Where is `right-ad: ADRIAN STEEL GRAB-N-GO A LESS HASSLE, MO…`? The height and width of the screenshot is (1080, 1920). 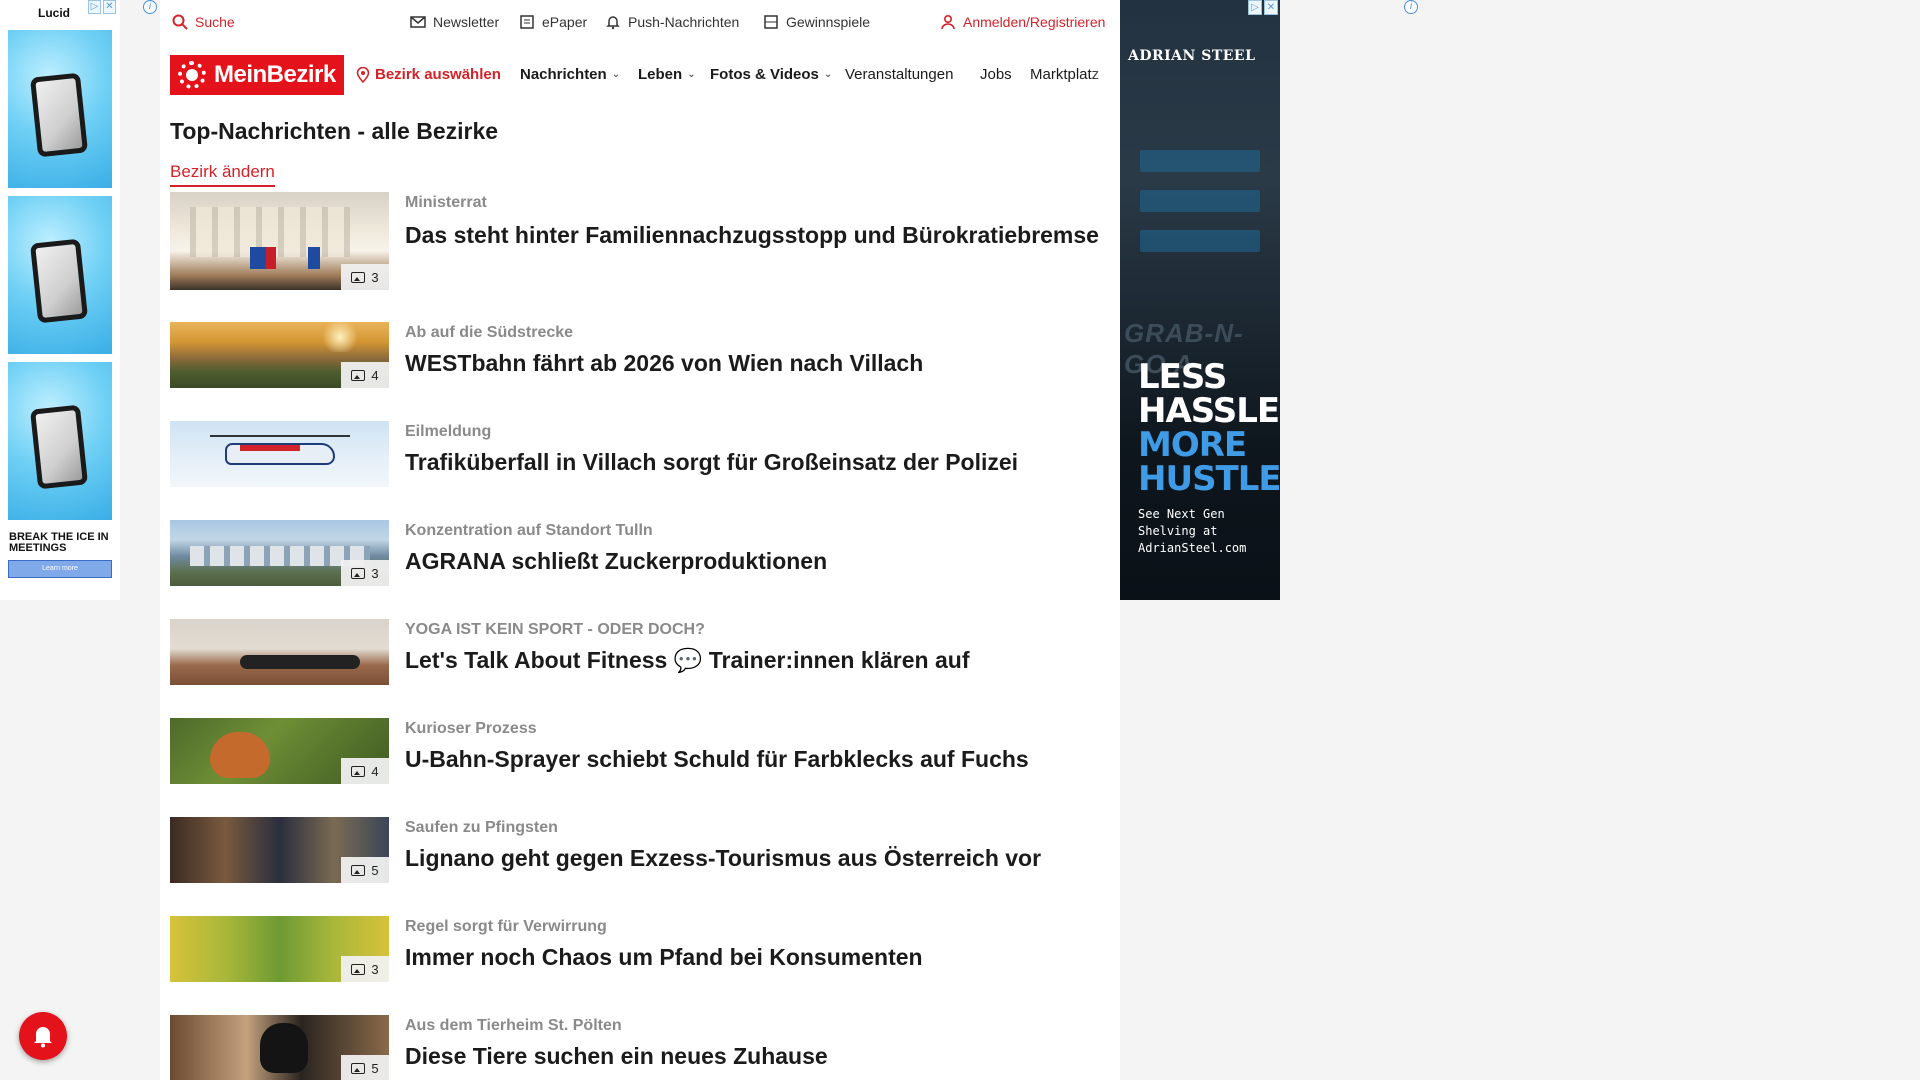 right-ad: ADRIAN STEEL GRAB-N-GO A LESS HASSLE, MO… is located at coordinates (1200, 300).